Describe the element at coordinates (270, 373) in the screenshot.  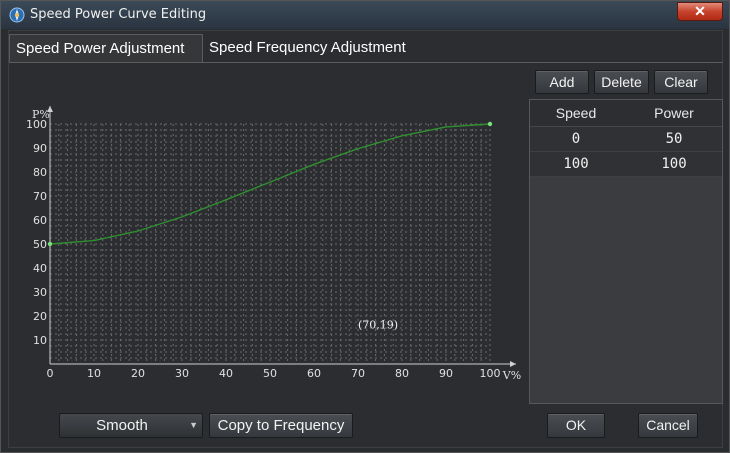
I see `x-tick-label: 50` at that location.